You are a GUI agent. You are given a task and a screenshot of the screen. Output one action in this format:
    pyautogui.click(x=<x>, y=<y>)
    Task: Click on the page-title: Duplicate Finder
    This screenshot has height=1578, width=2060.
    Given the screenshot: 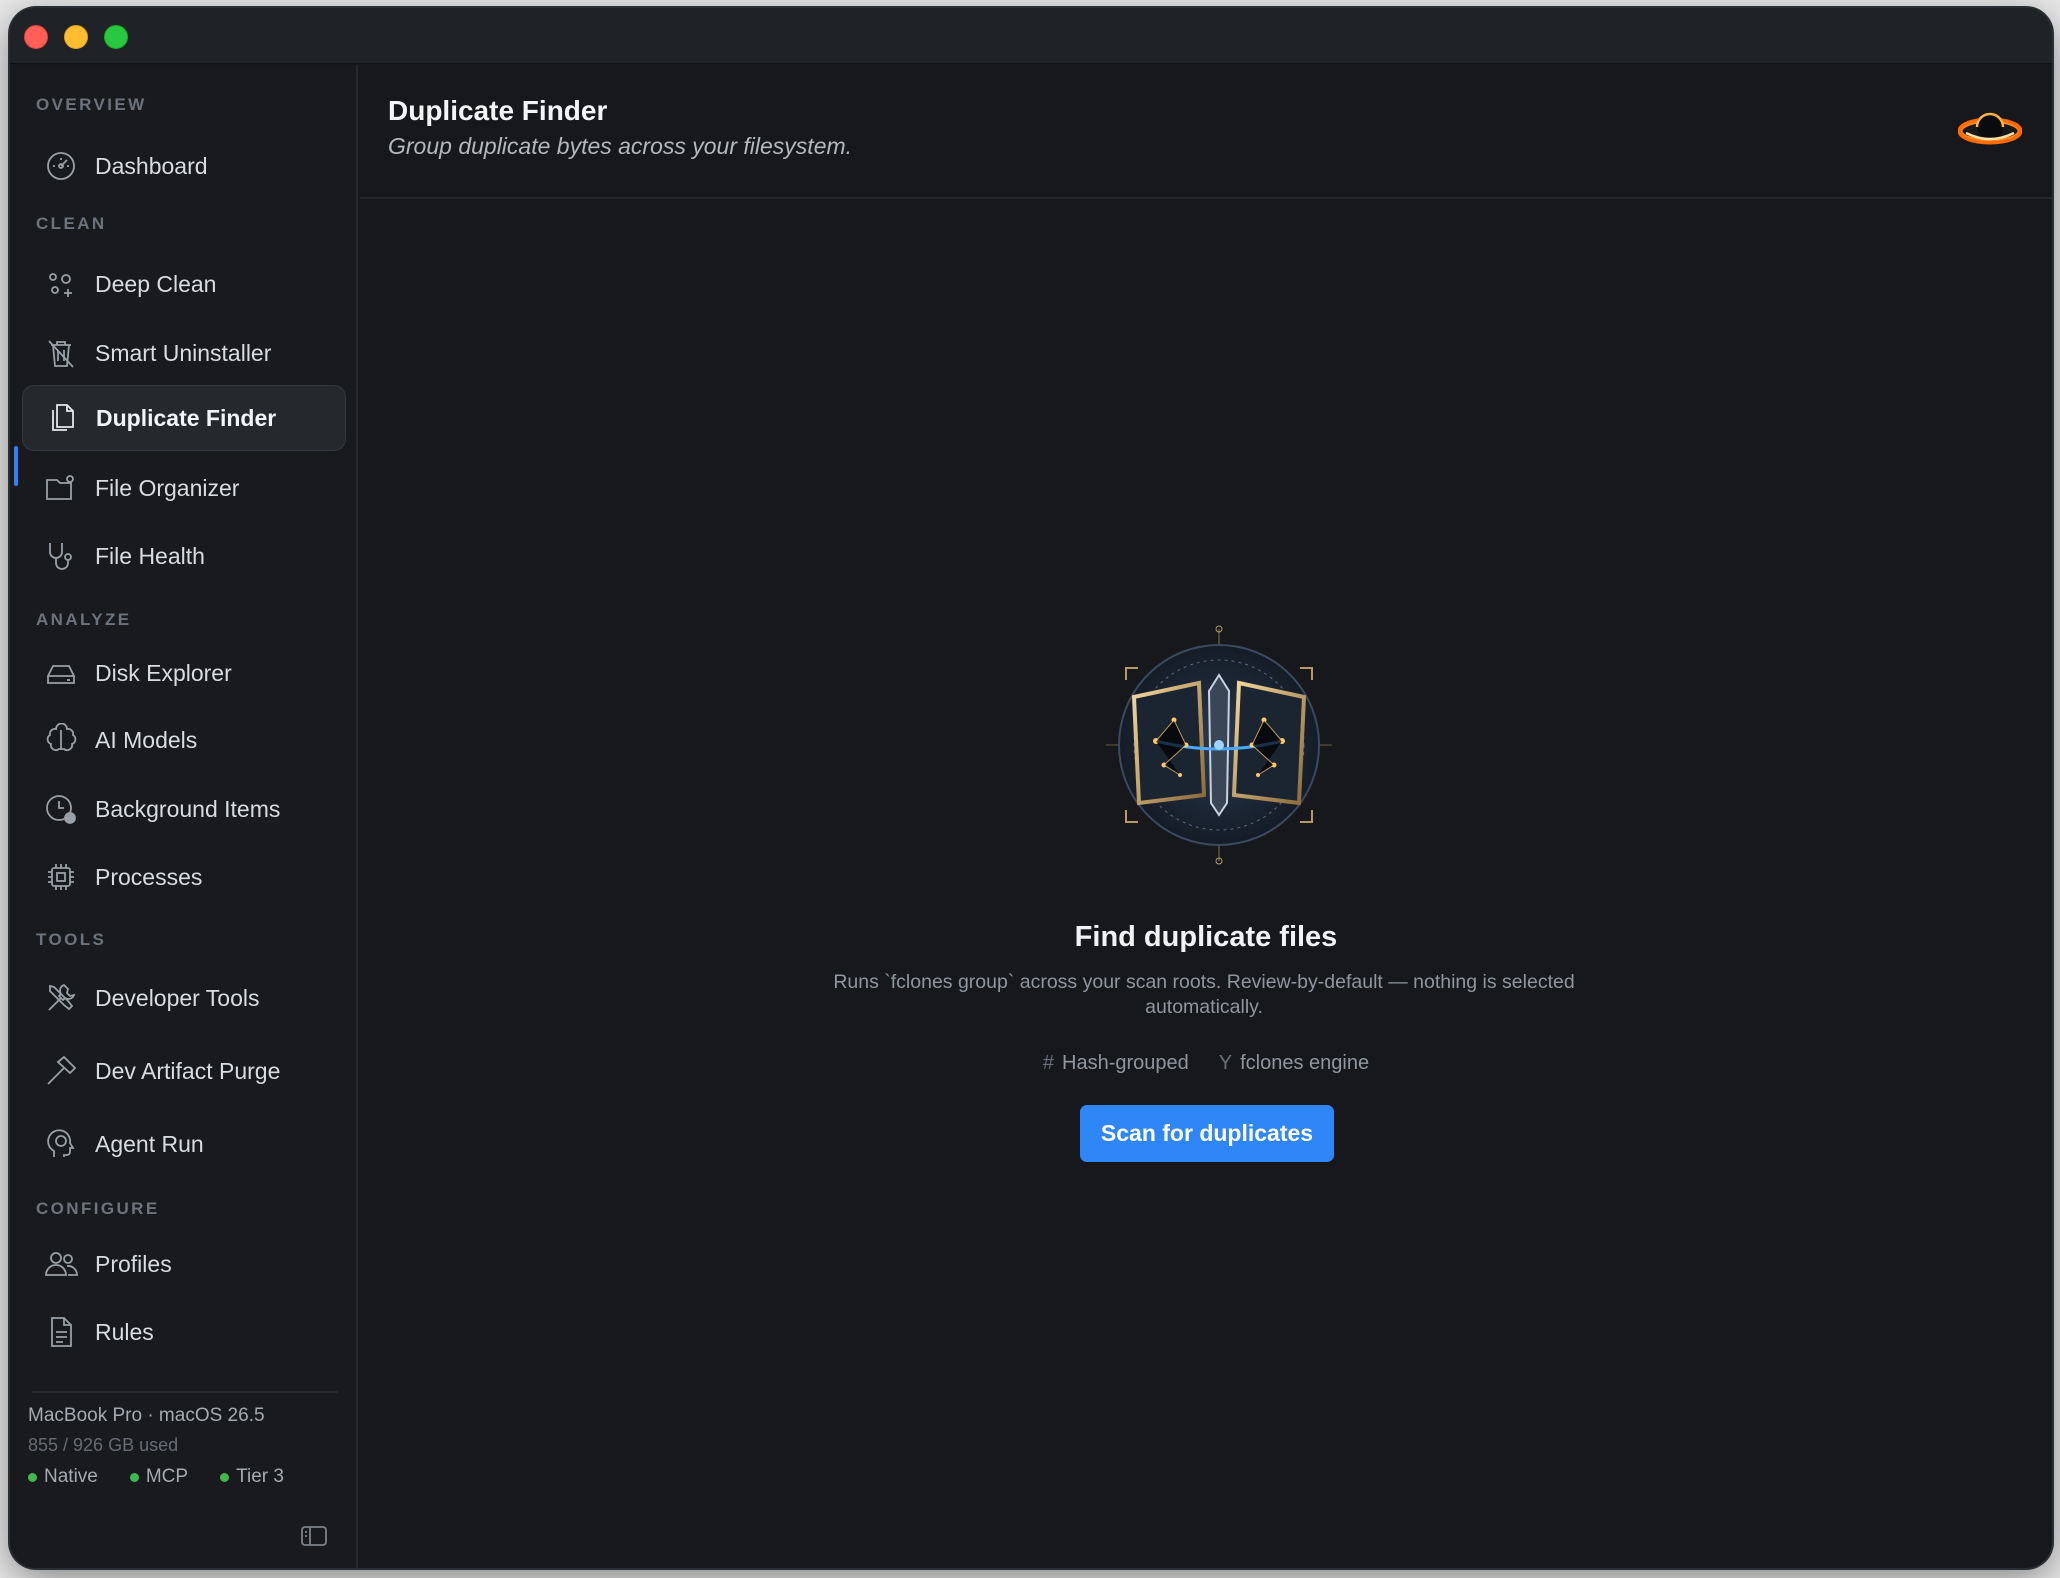 What is the action you would take?
    pyautogui.click(x=498, y=110)
    